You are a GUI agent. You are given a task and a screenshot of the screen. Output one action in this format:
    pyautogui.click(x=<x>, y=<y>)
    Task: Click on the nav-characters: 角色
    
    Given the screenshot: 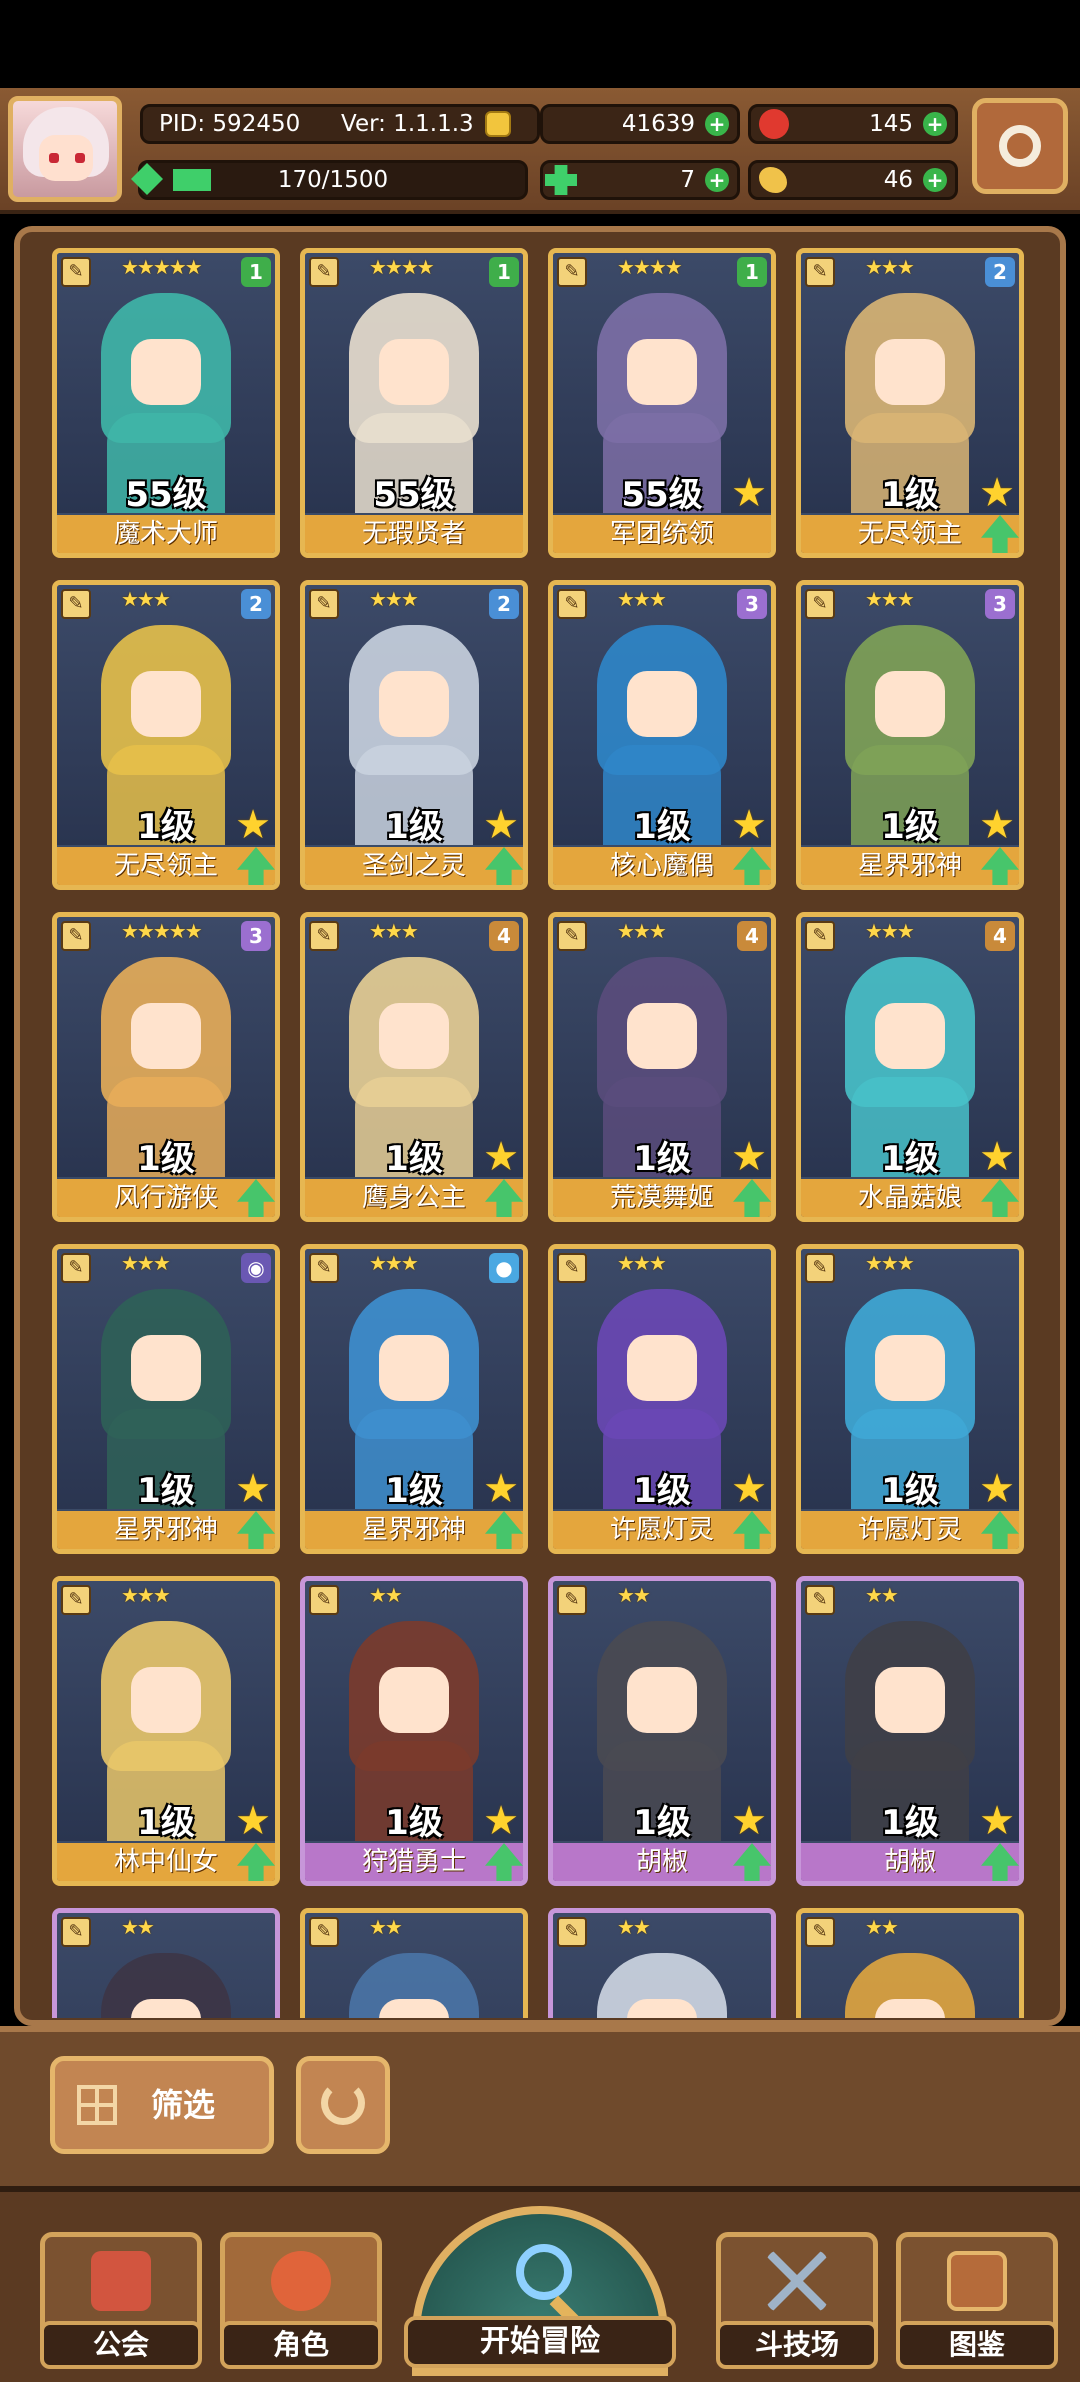 What is the action you would take?
    pyautogui.click(x=301, y=2300)
    